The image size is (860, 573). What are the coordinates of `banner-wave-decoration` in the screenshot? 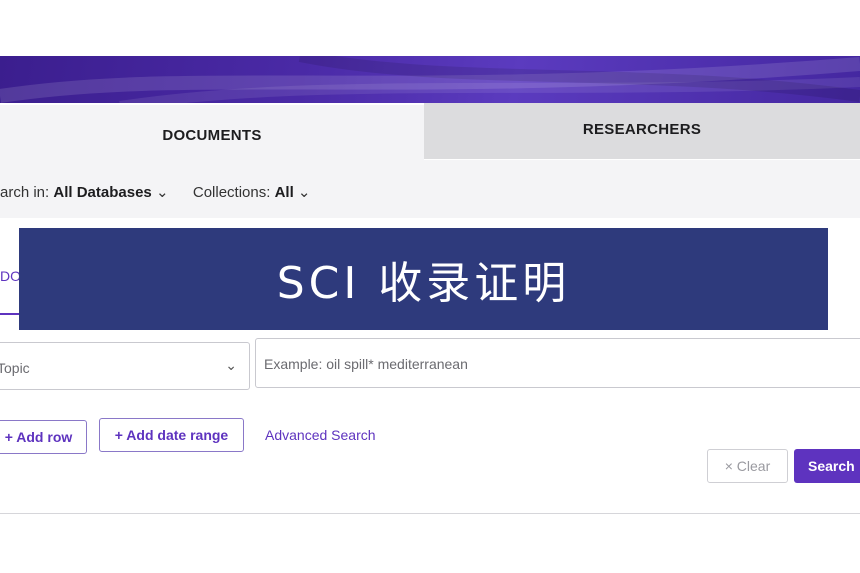 It's located at (430, 81).